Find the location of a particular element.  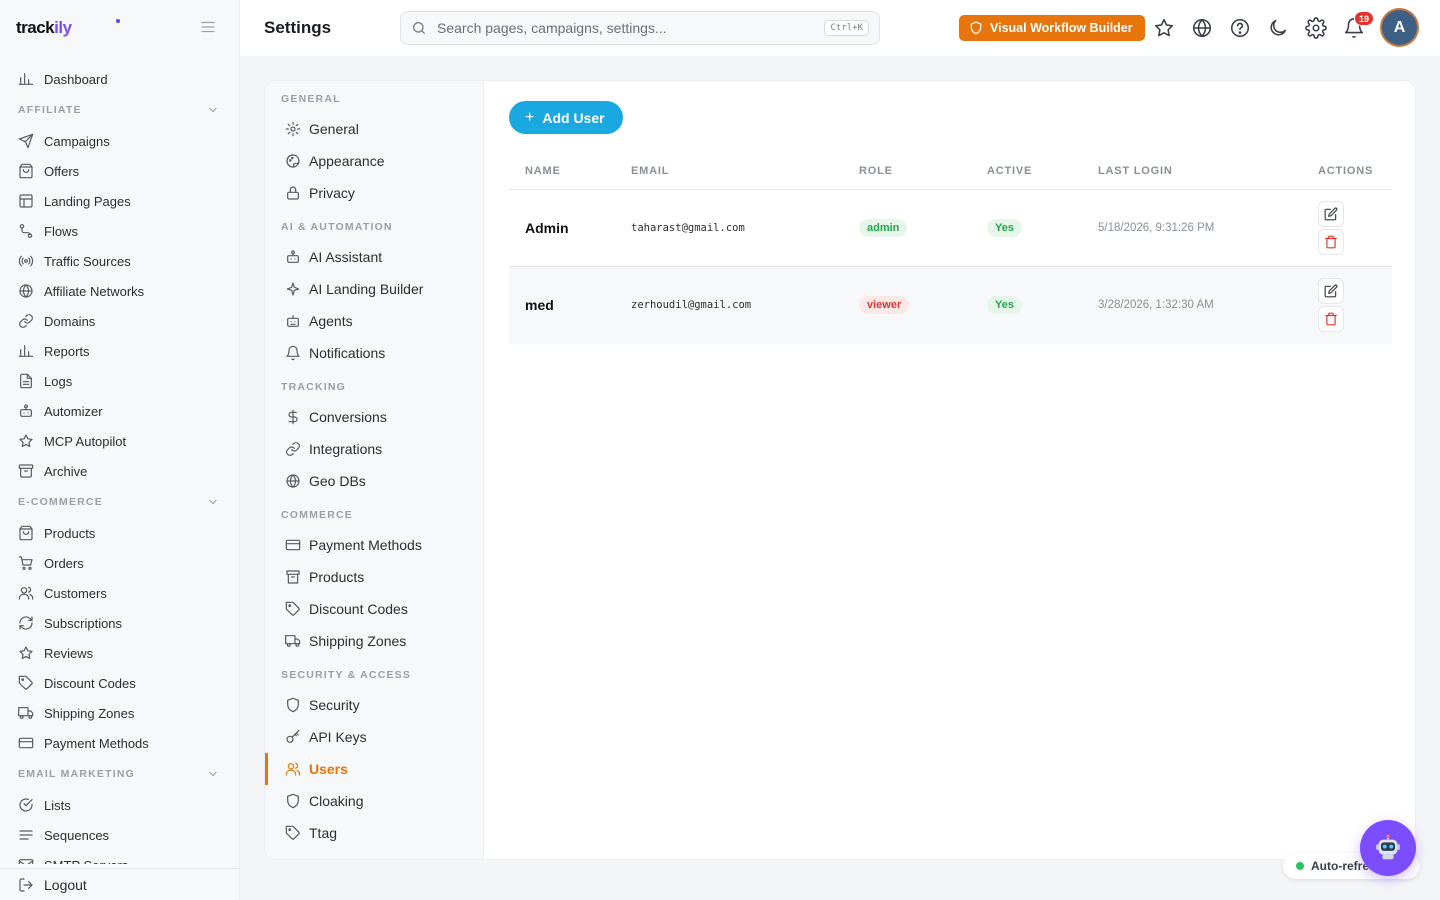

sidebar-item-reports: Reports is located at coordinates (119, 351).